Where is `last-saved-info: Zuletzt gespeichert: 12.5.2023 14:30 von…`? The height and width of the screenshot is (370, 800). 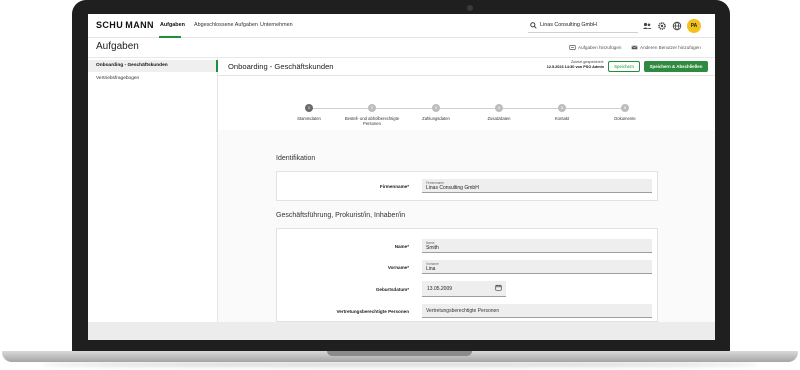
last-saved-info: Zuletzt gespeichert: 12.5.2023 14:30 von… is located at coordinates (568, 65).